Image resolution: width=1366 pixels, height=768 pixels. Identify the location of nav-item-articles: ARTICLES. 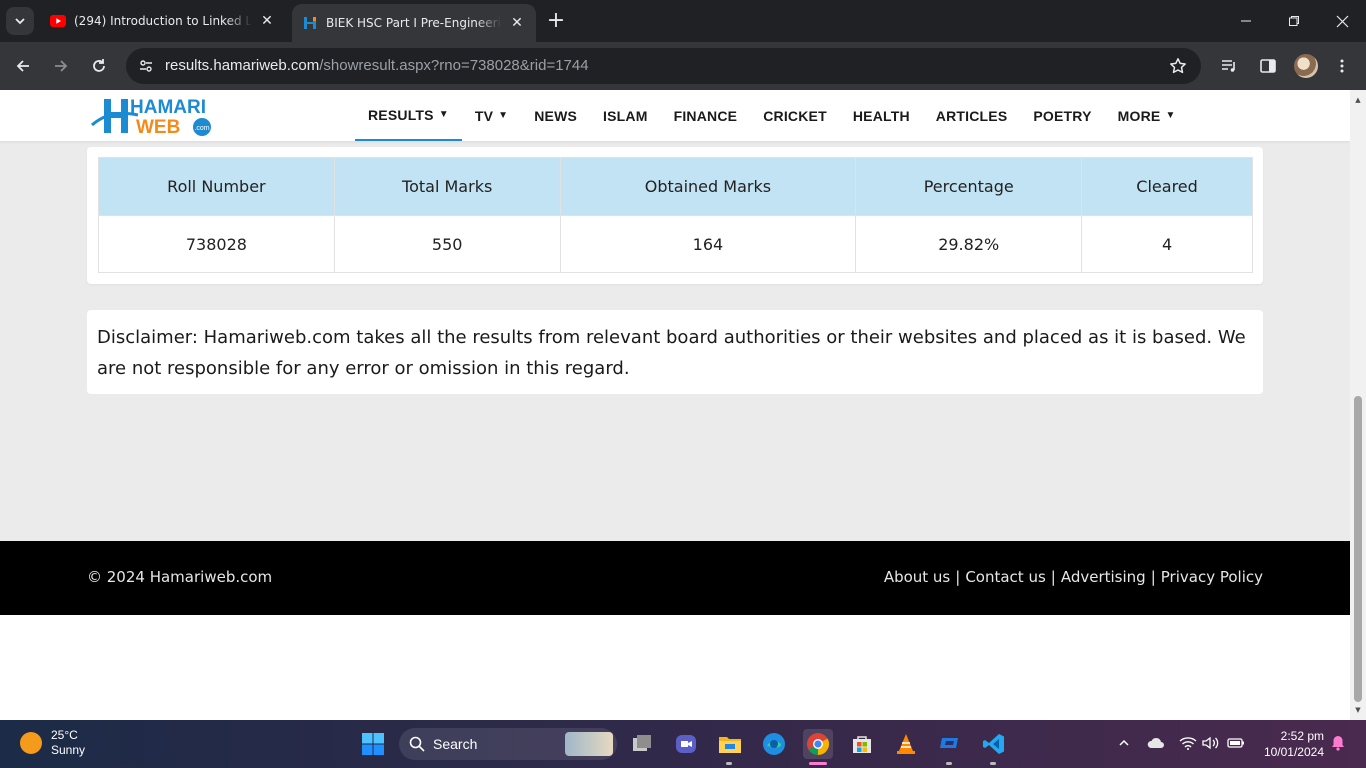
(972, 115).